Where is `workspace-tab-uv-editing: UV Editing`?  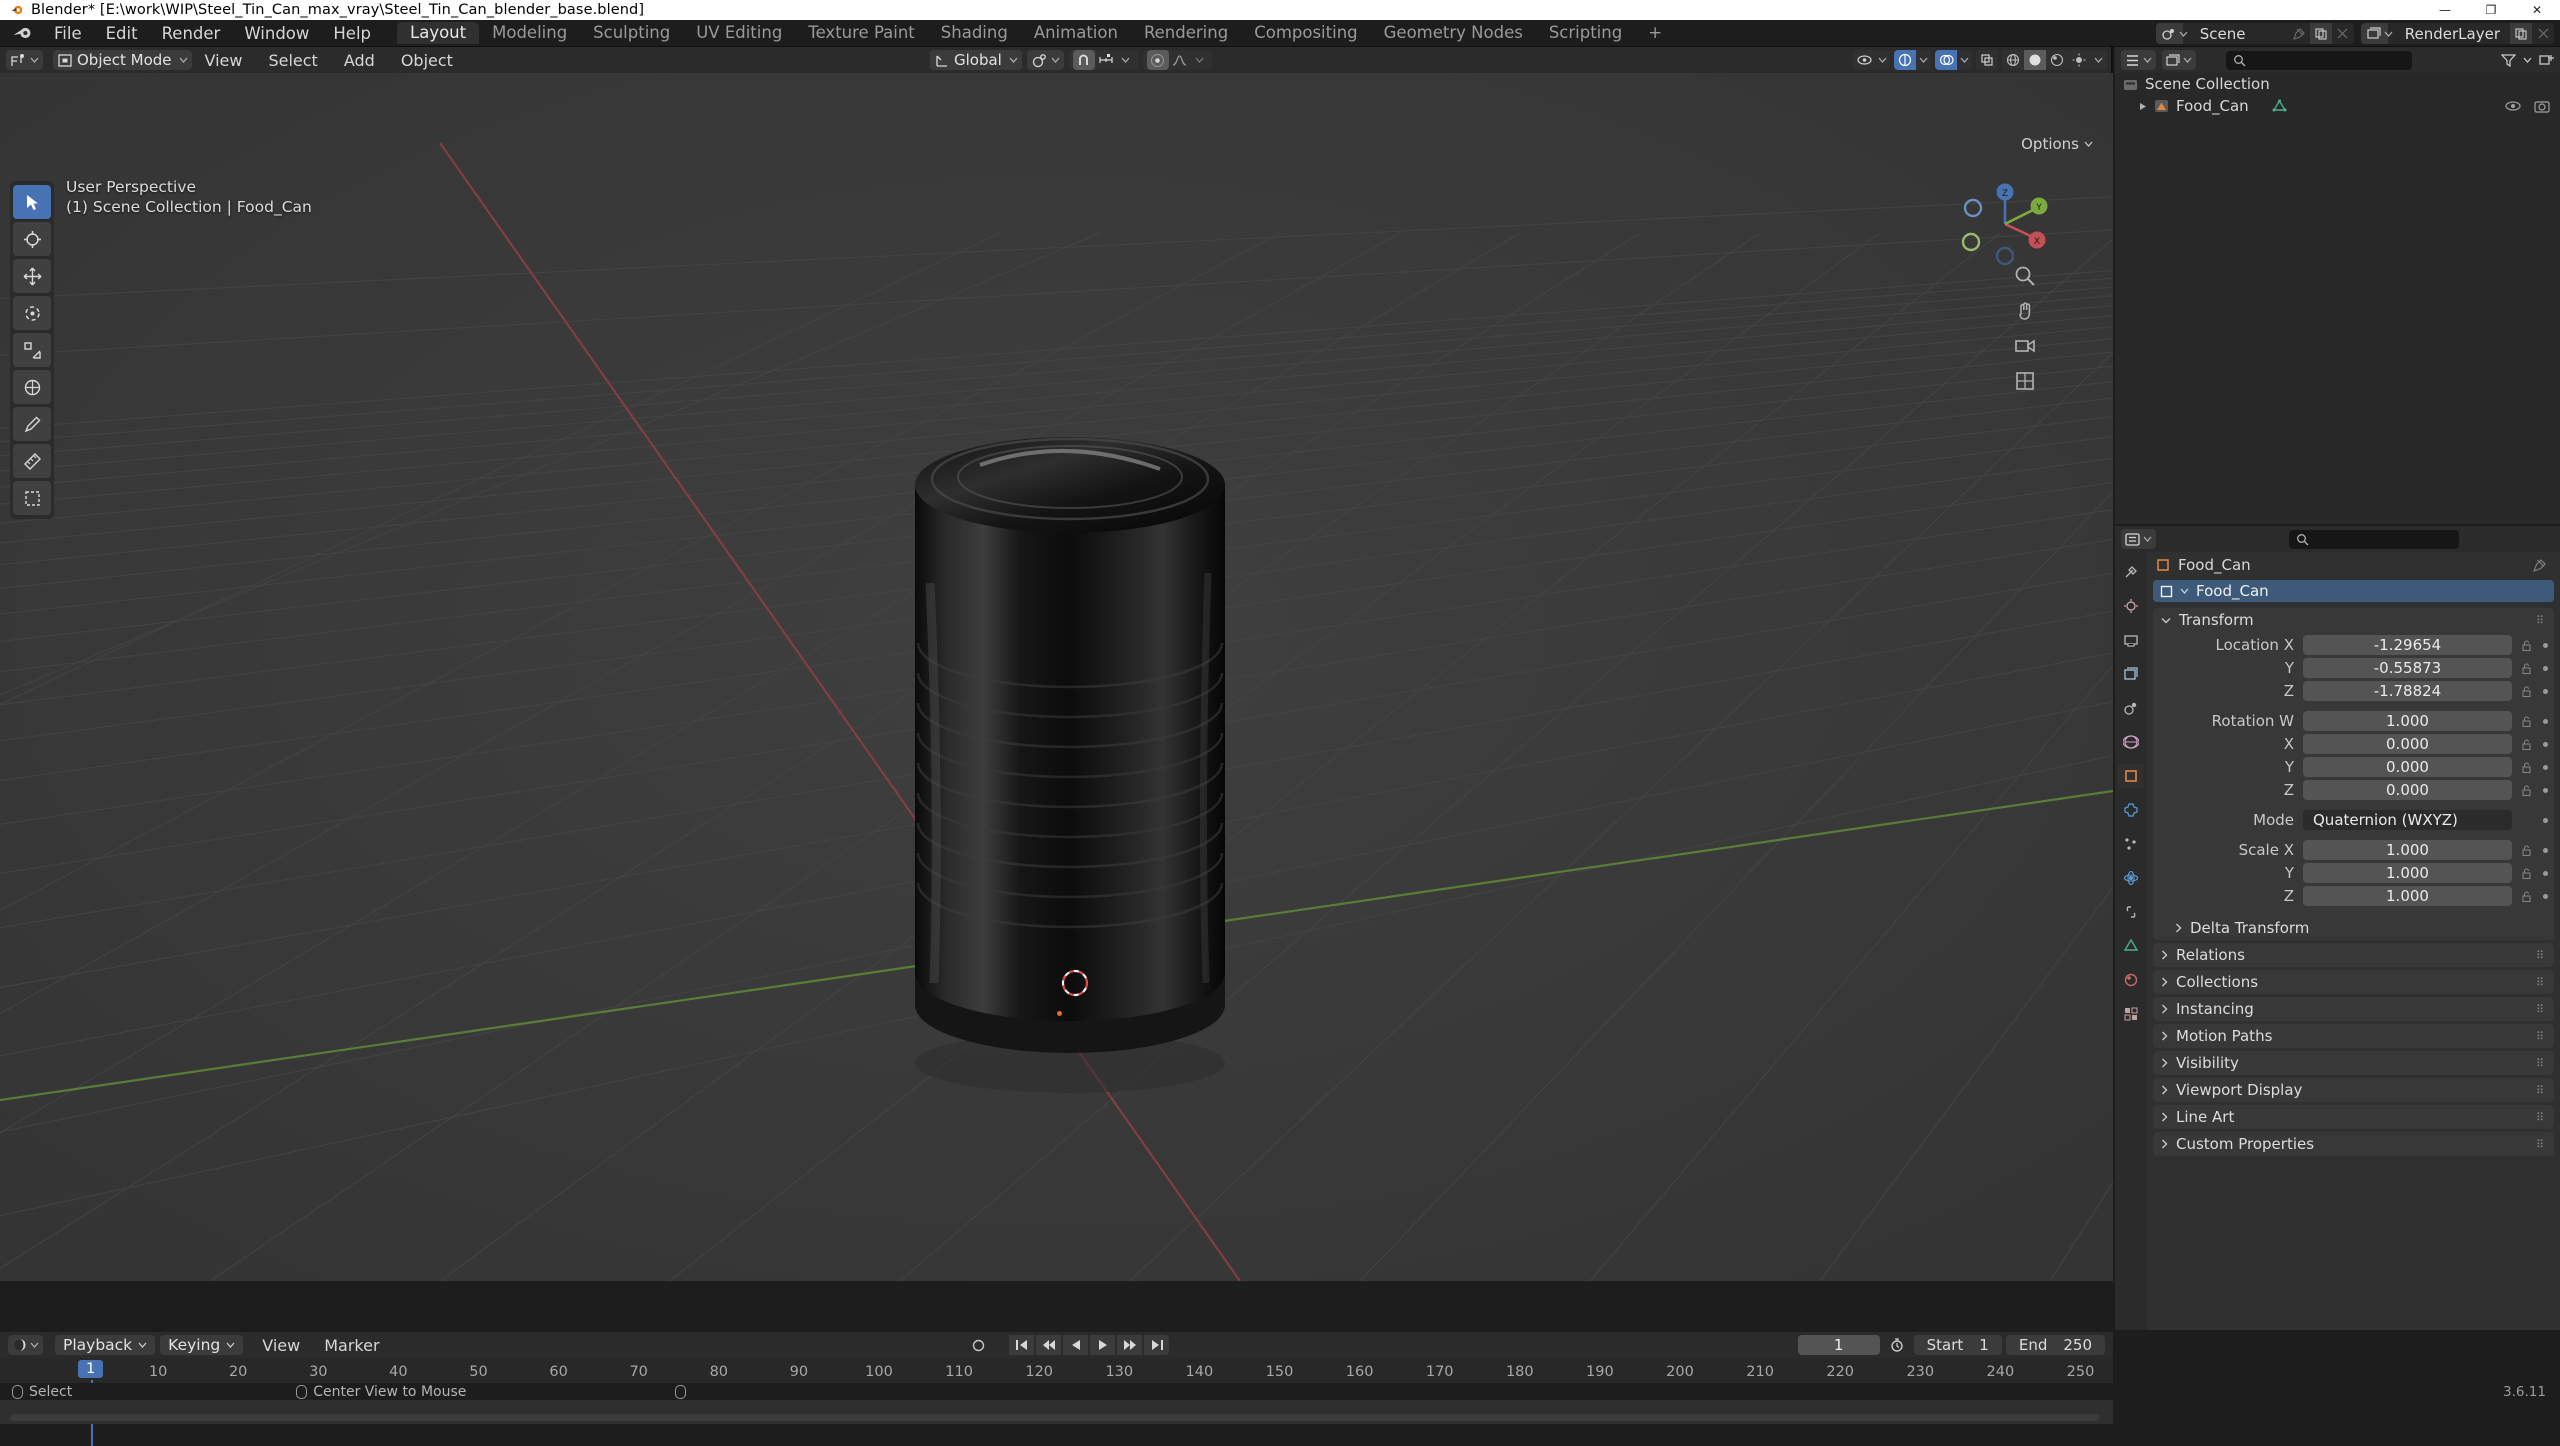 workspace-tab-uv-editing: UV Editing is located at coordinates (739, 33).